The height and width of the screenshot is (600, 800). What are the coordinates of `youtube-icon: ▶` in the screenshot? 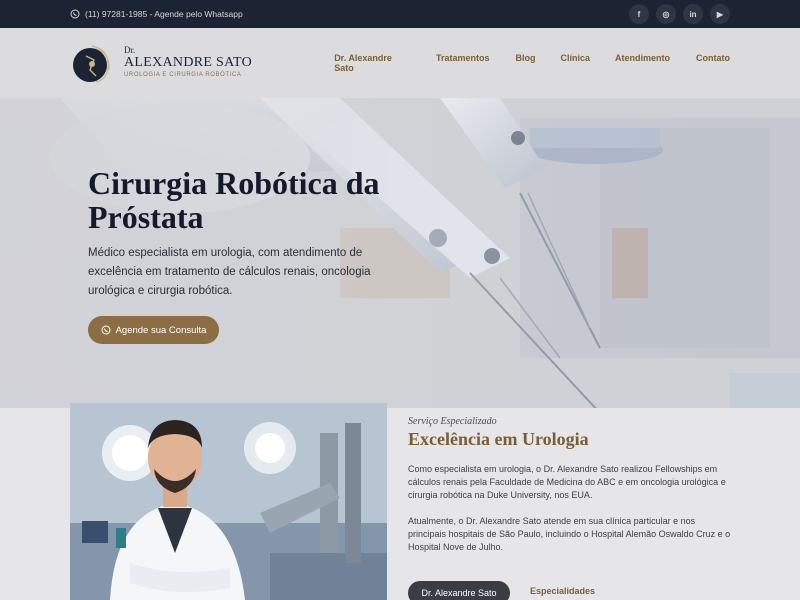 It's located at (720, 14).